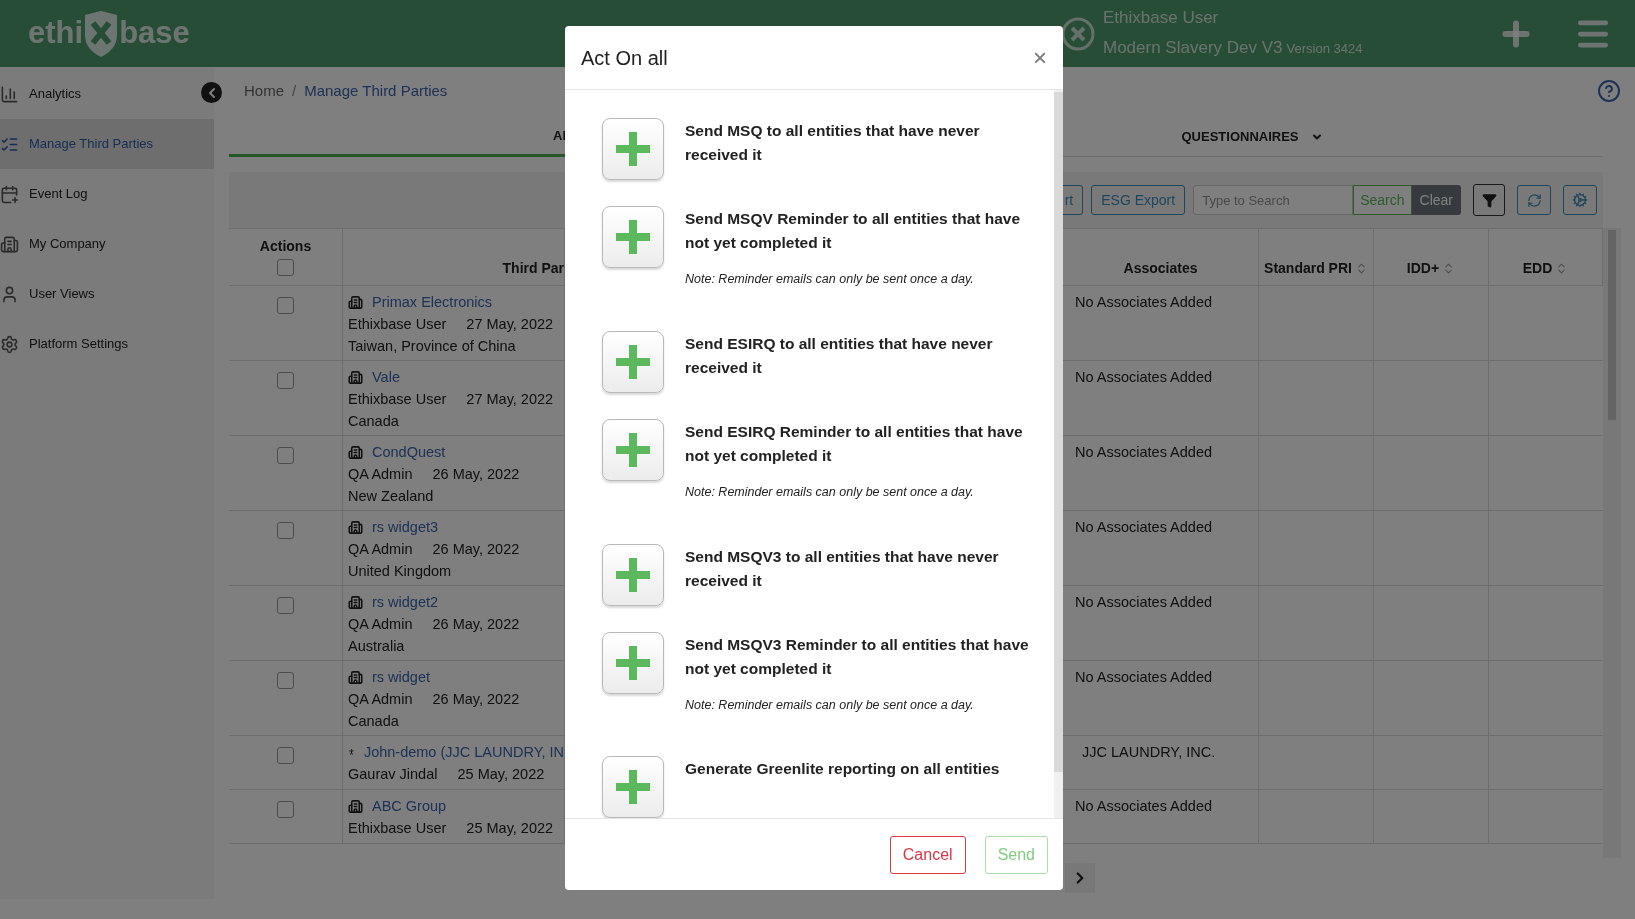 Image resolution: width=1635 pixels, height=919 pixels. What do you see at coordinates (1436, 200) in the screenshot?
I see `clear-button: Clear` at bounding box center [1436, 200].